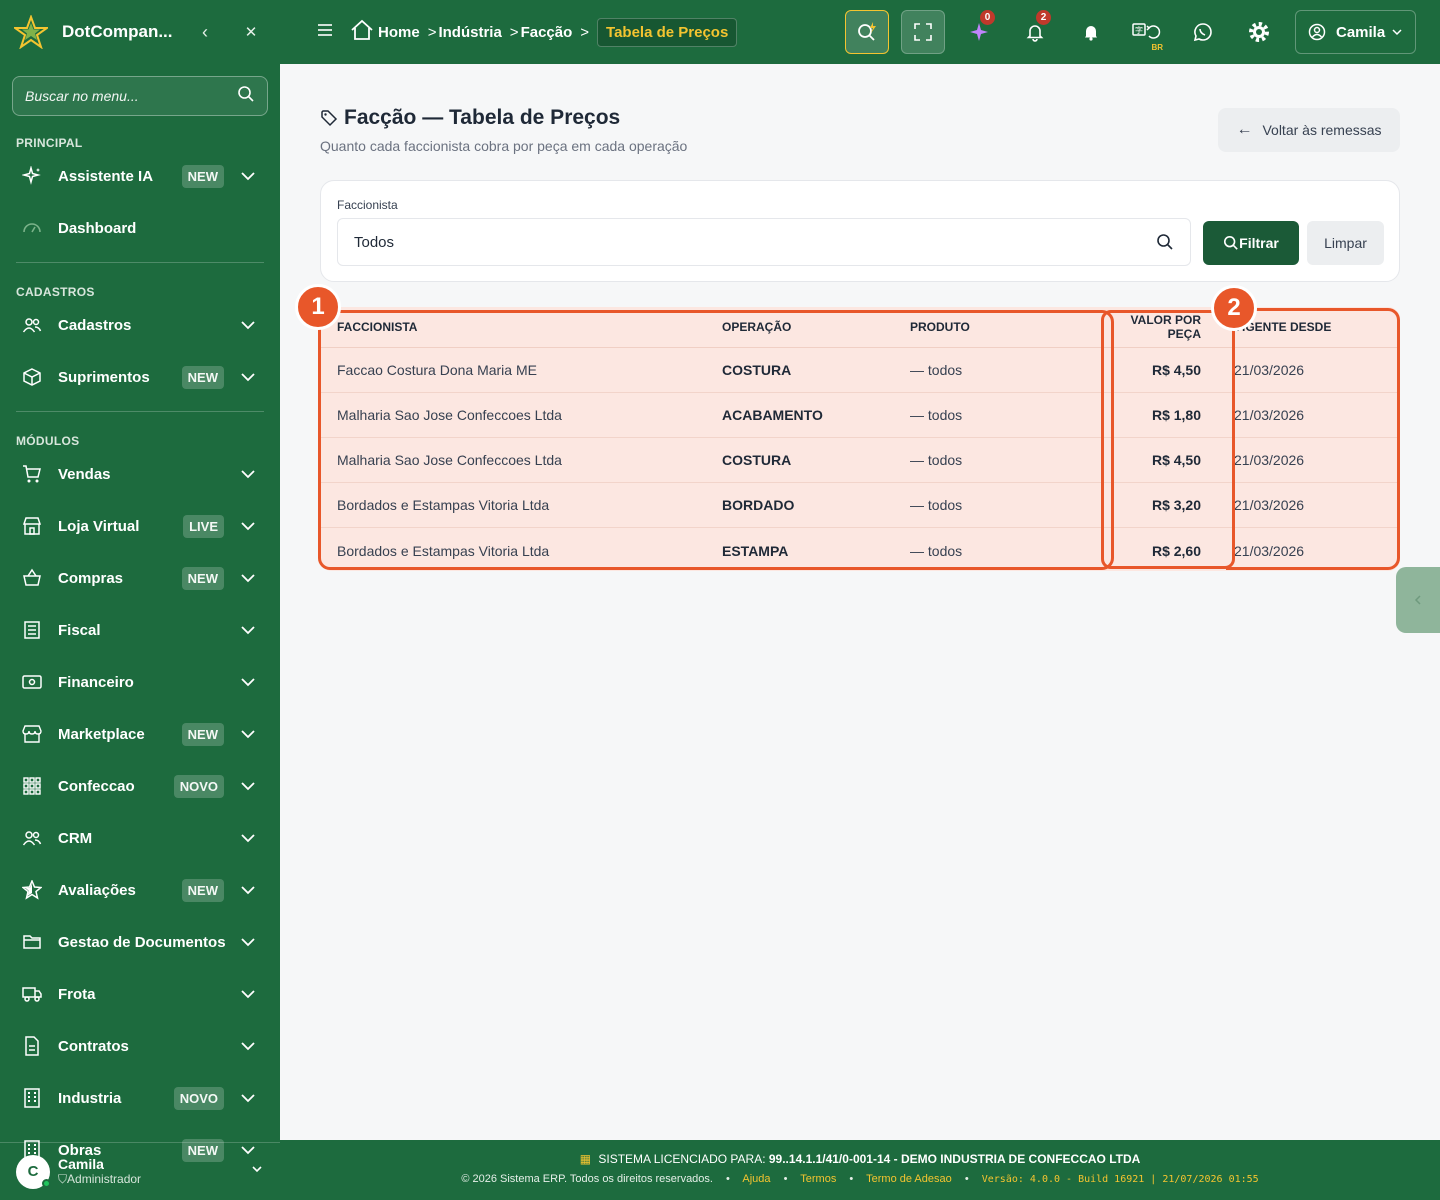 The image size is (1440, 1200). I want to click on gear-icon, so click(1259, 32).